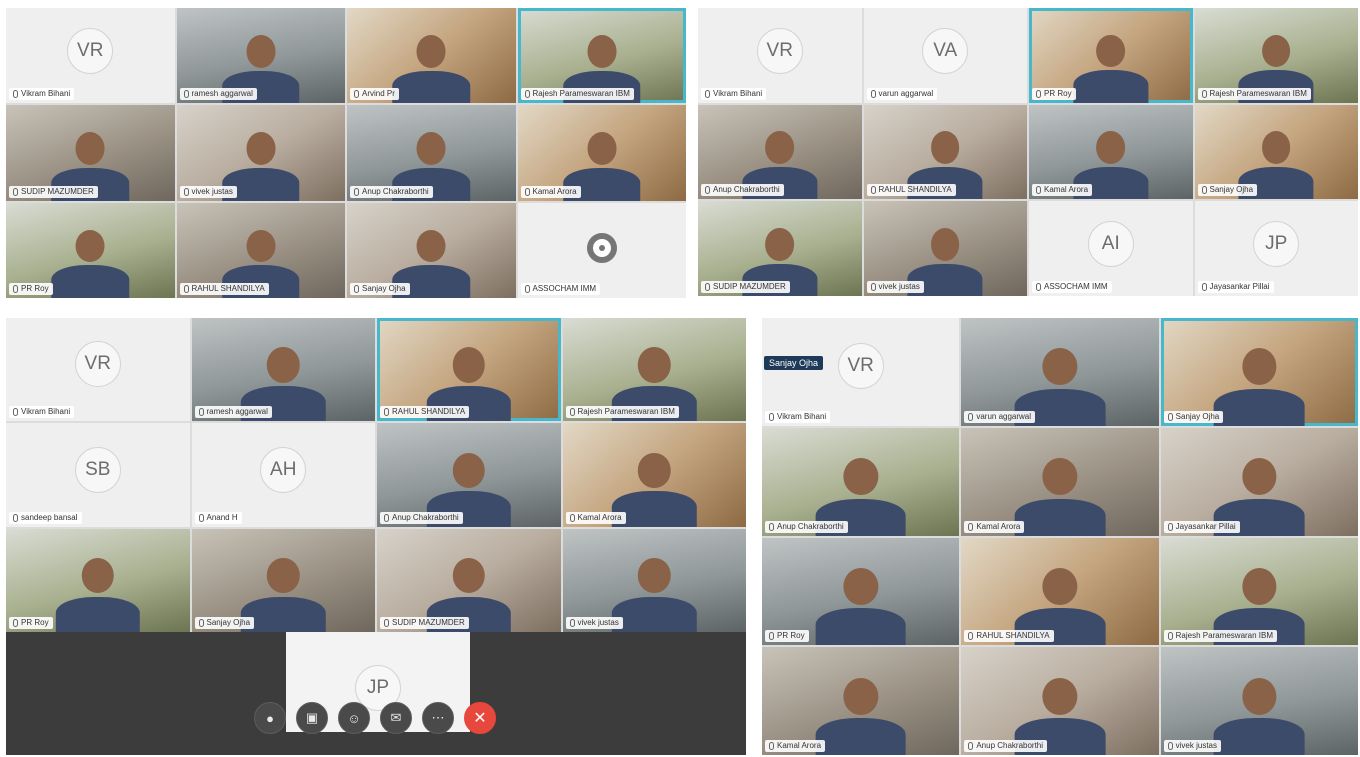 This screenshot has width=1360, height=757. I want to click on participant-tile: Jayasankar Pillai, so click(1259, 481).